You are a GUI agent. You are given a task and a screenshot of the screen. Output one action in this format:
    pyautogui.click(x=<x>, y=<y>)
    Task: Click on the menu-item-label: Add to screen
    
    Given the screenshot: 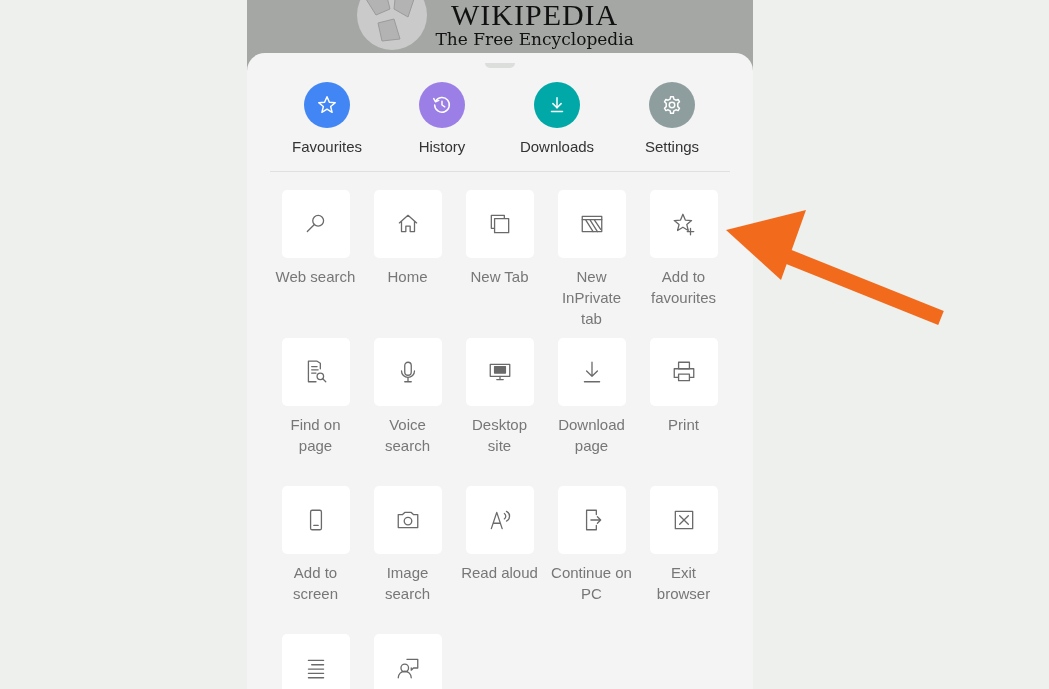 What is the action you would take?
    pyautogui.click(x=315, y=583)
    